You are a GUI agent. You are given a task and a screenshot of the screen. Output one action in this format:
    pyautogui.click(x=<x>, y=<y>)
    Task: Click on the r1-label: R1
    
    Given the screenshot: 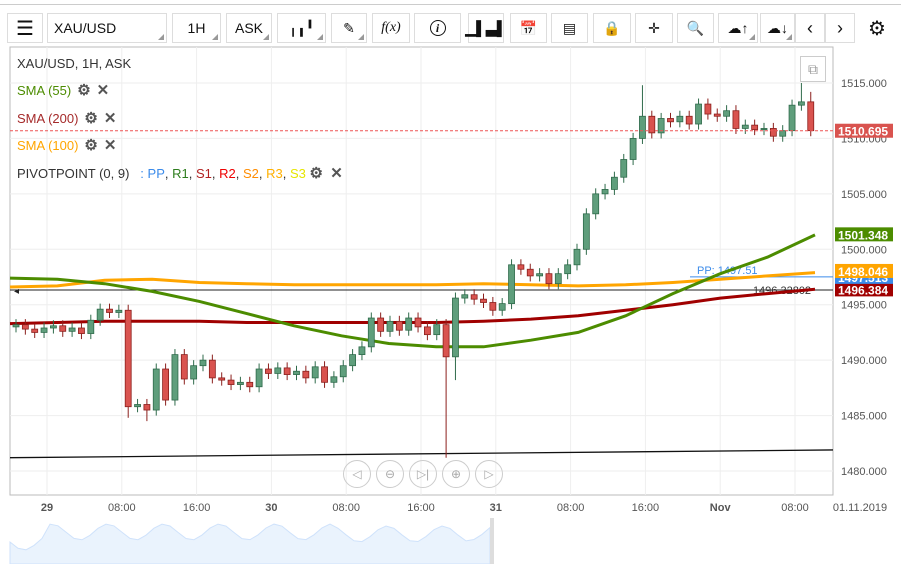 What is the action you would take?
    pyautogui.click(x=180, y=173)
    